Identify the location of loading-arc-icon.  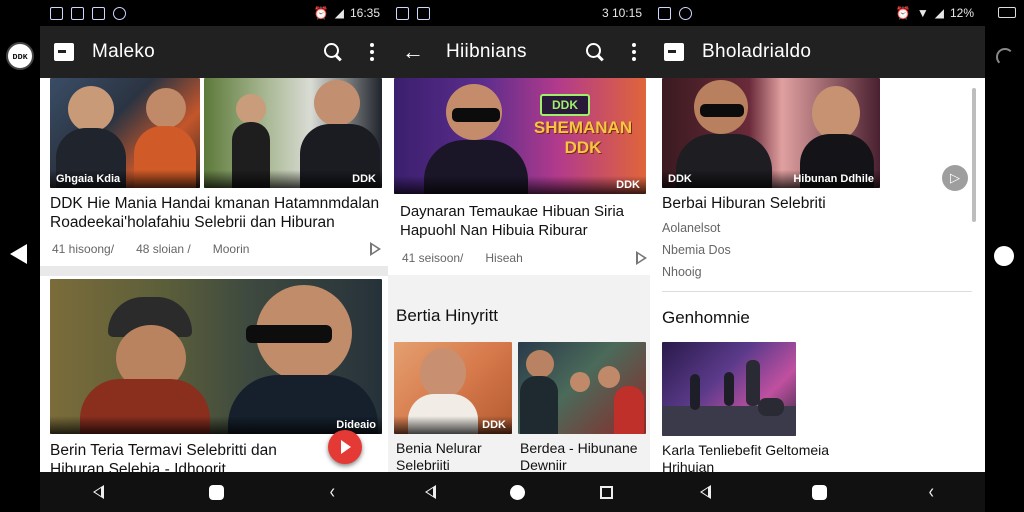
(1005, 57).